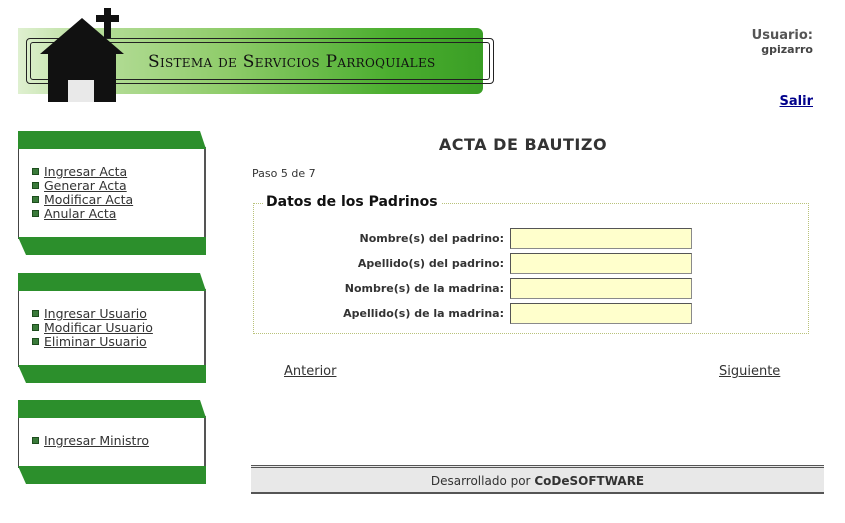 This screenshot has height=523, width=845. Describe the element at coordinates (523, 144) in the screenshot. I see `page-title: ACTA DE BAUTIZO` at that location.